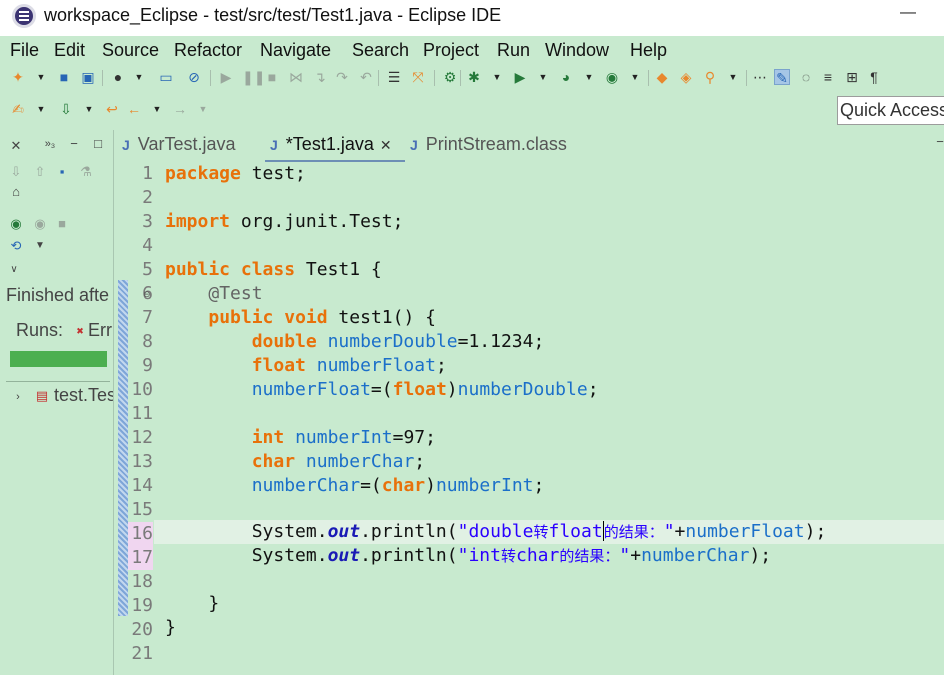 This screenshot has height=675, width=944. I want to click on class-file-icon: J, so click(414, 145).